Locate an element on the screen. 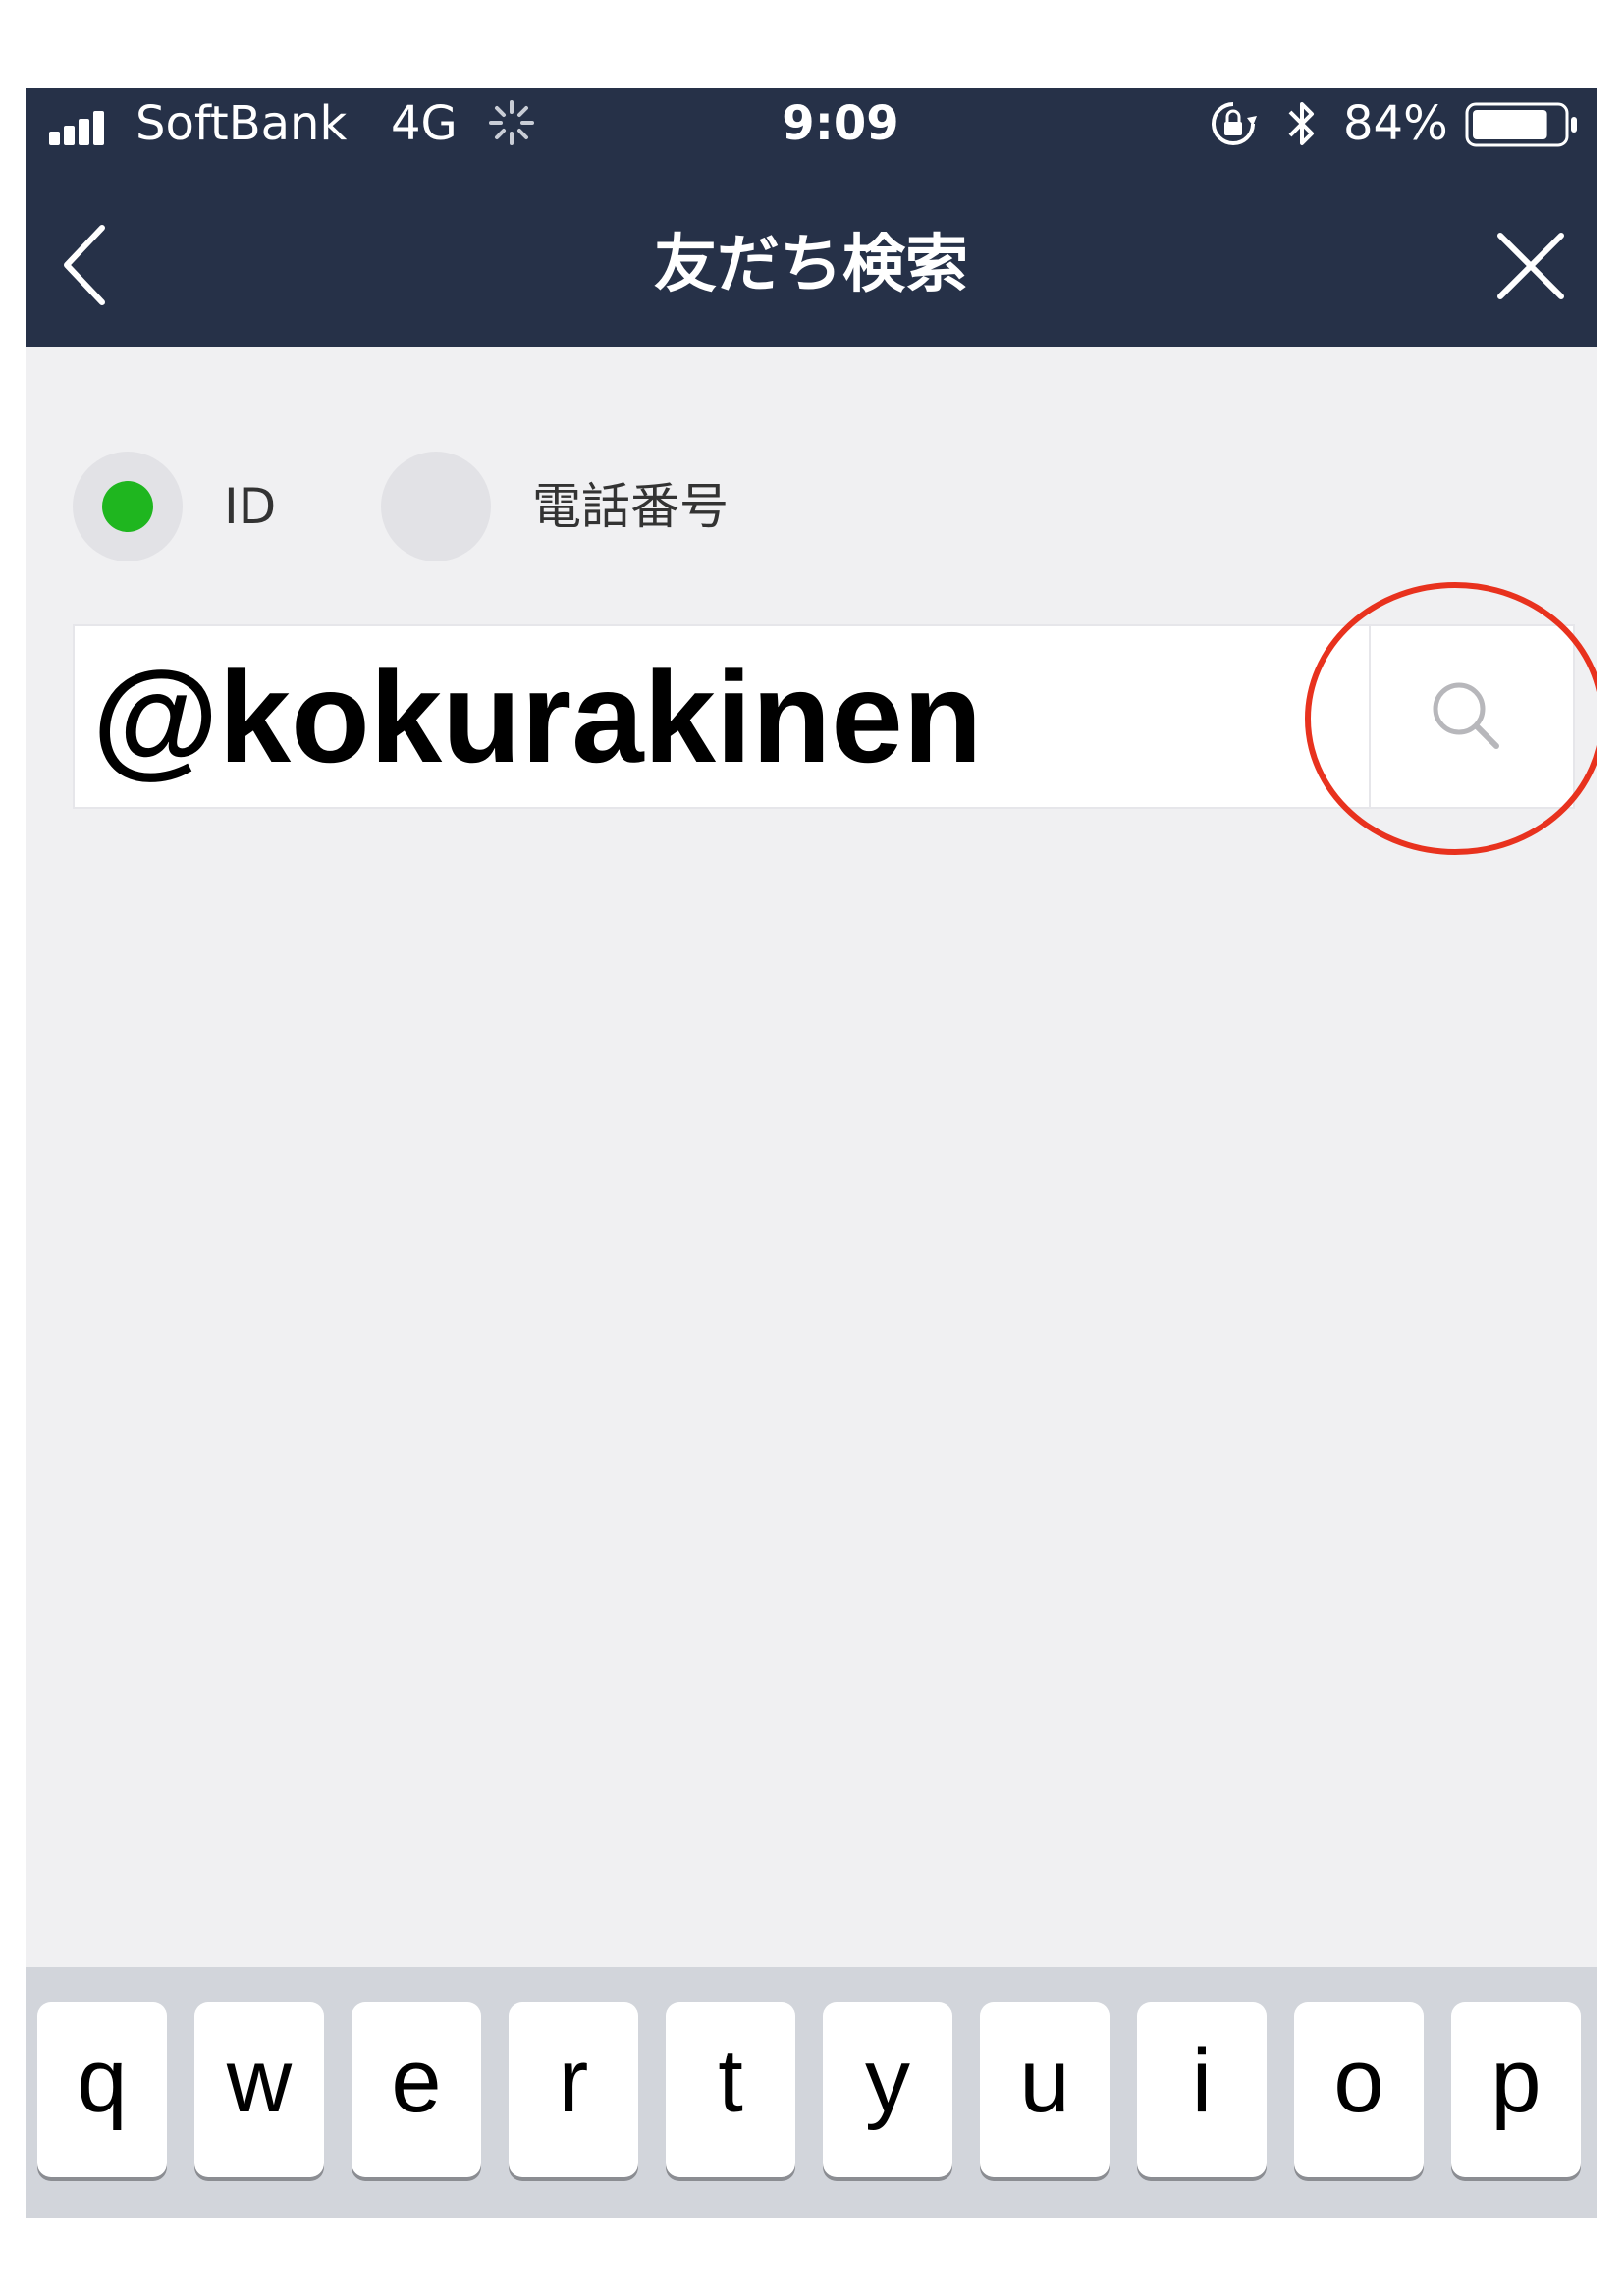  key-u: u is located at coordinates (1045, 2089).